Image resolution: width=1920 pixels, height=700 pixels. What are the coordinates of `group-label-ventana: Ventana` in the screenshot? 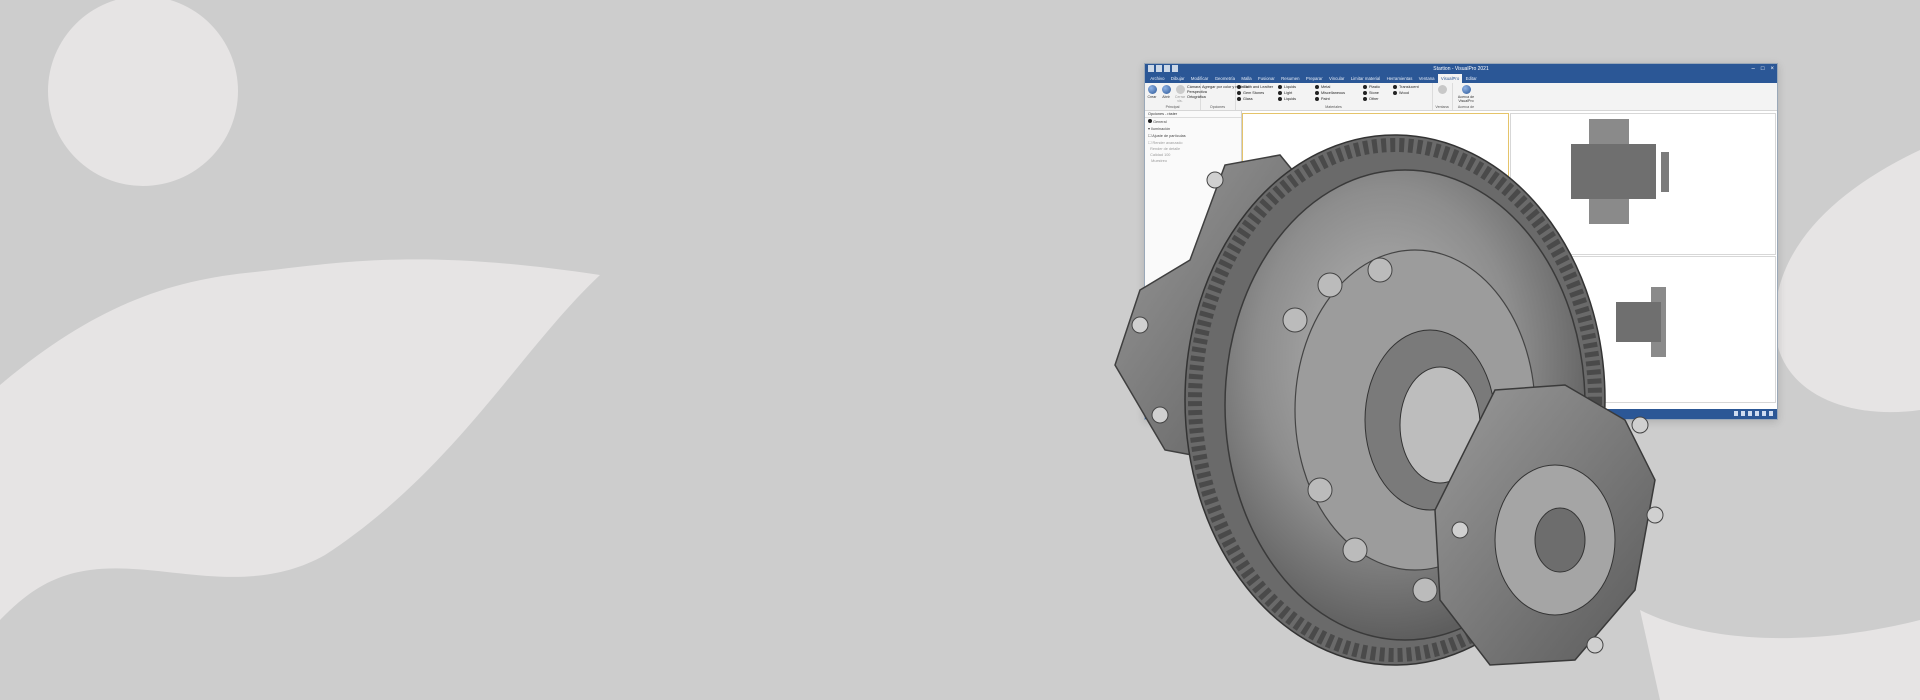 It's located at (1442, 107).